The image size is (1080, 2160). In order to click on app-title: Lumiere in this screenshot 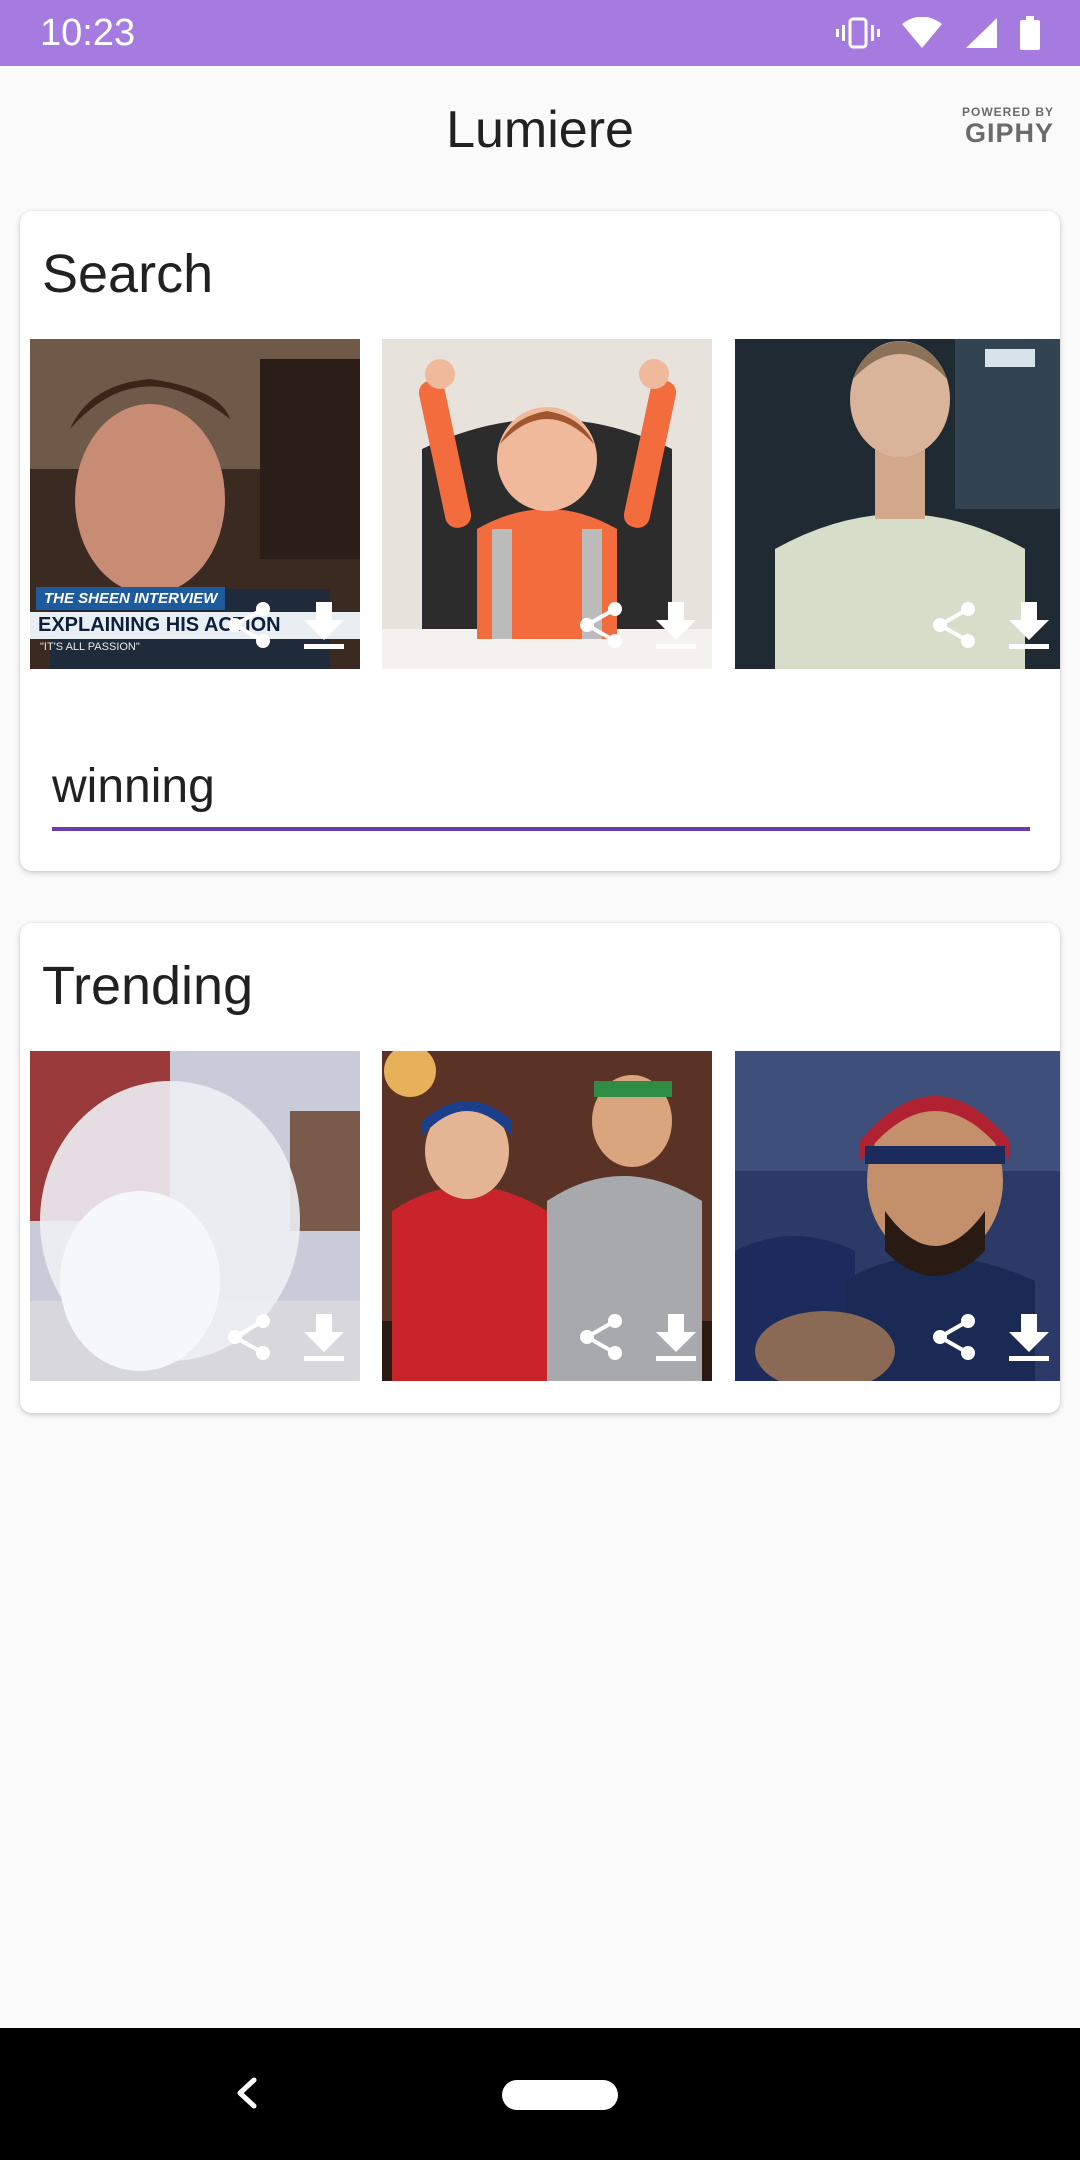, I will do `click(540, 130)`.